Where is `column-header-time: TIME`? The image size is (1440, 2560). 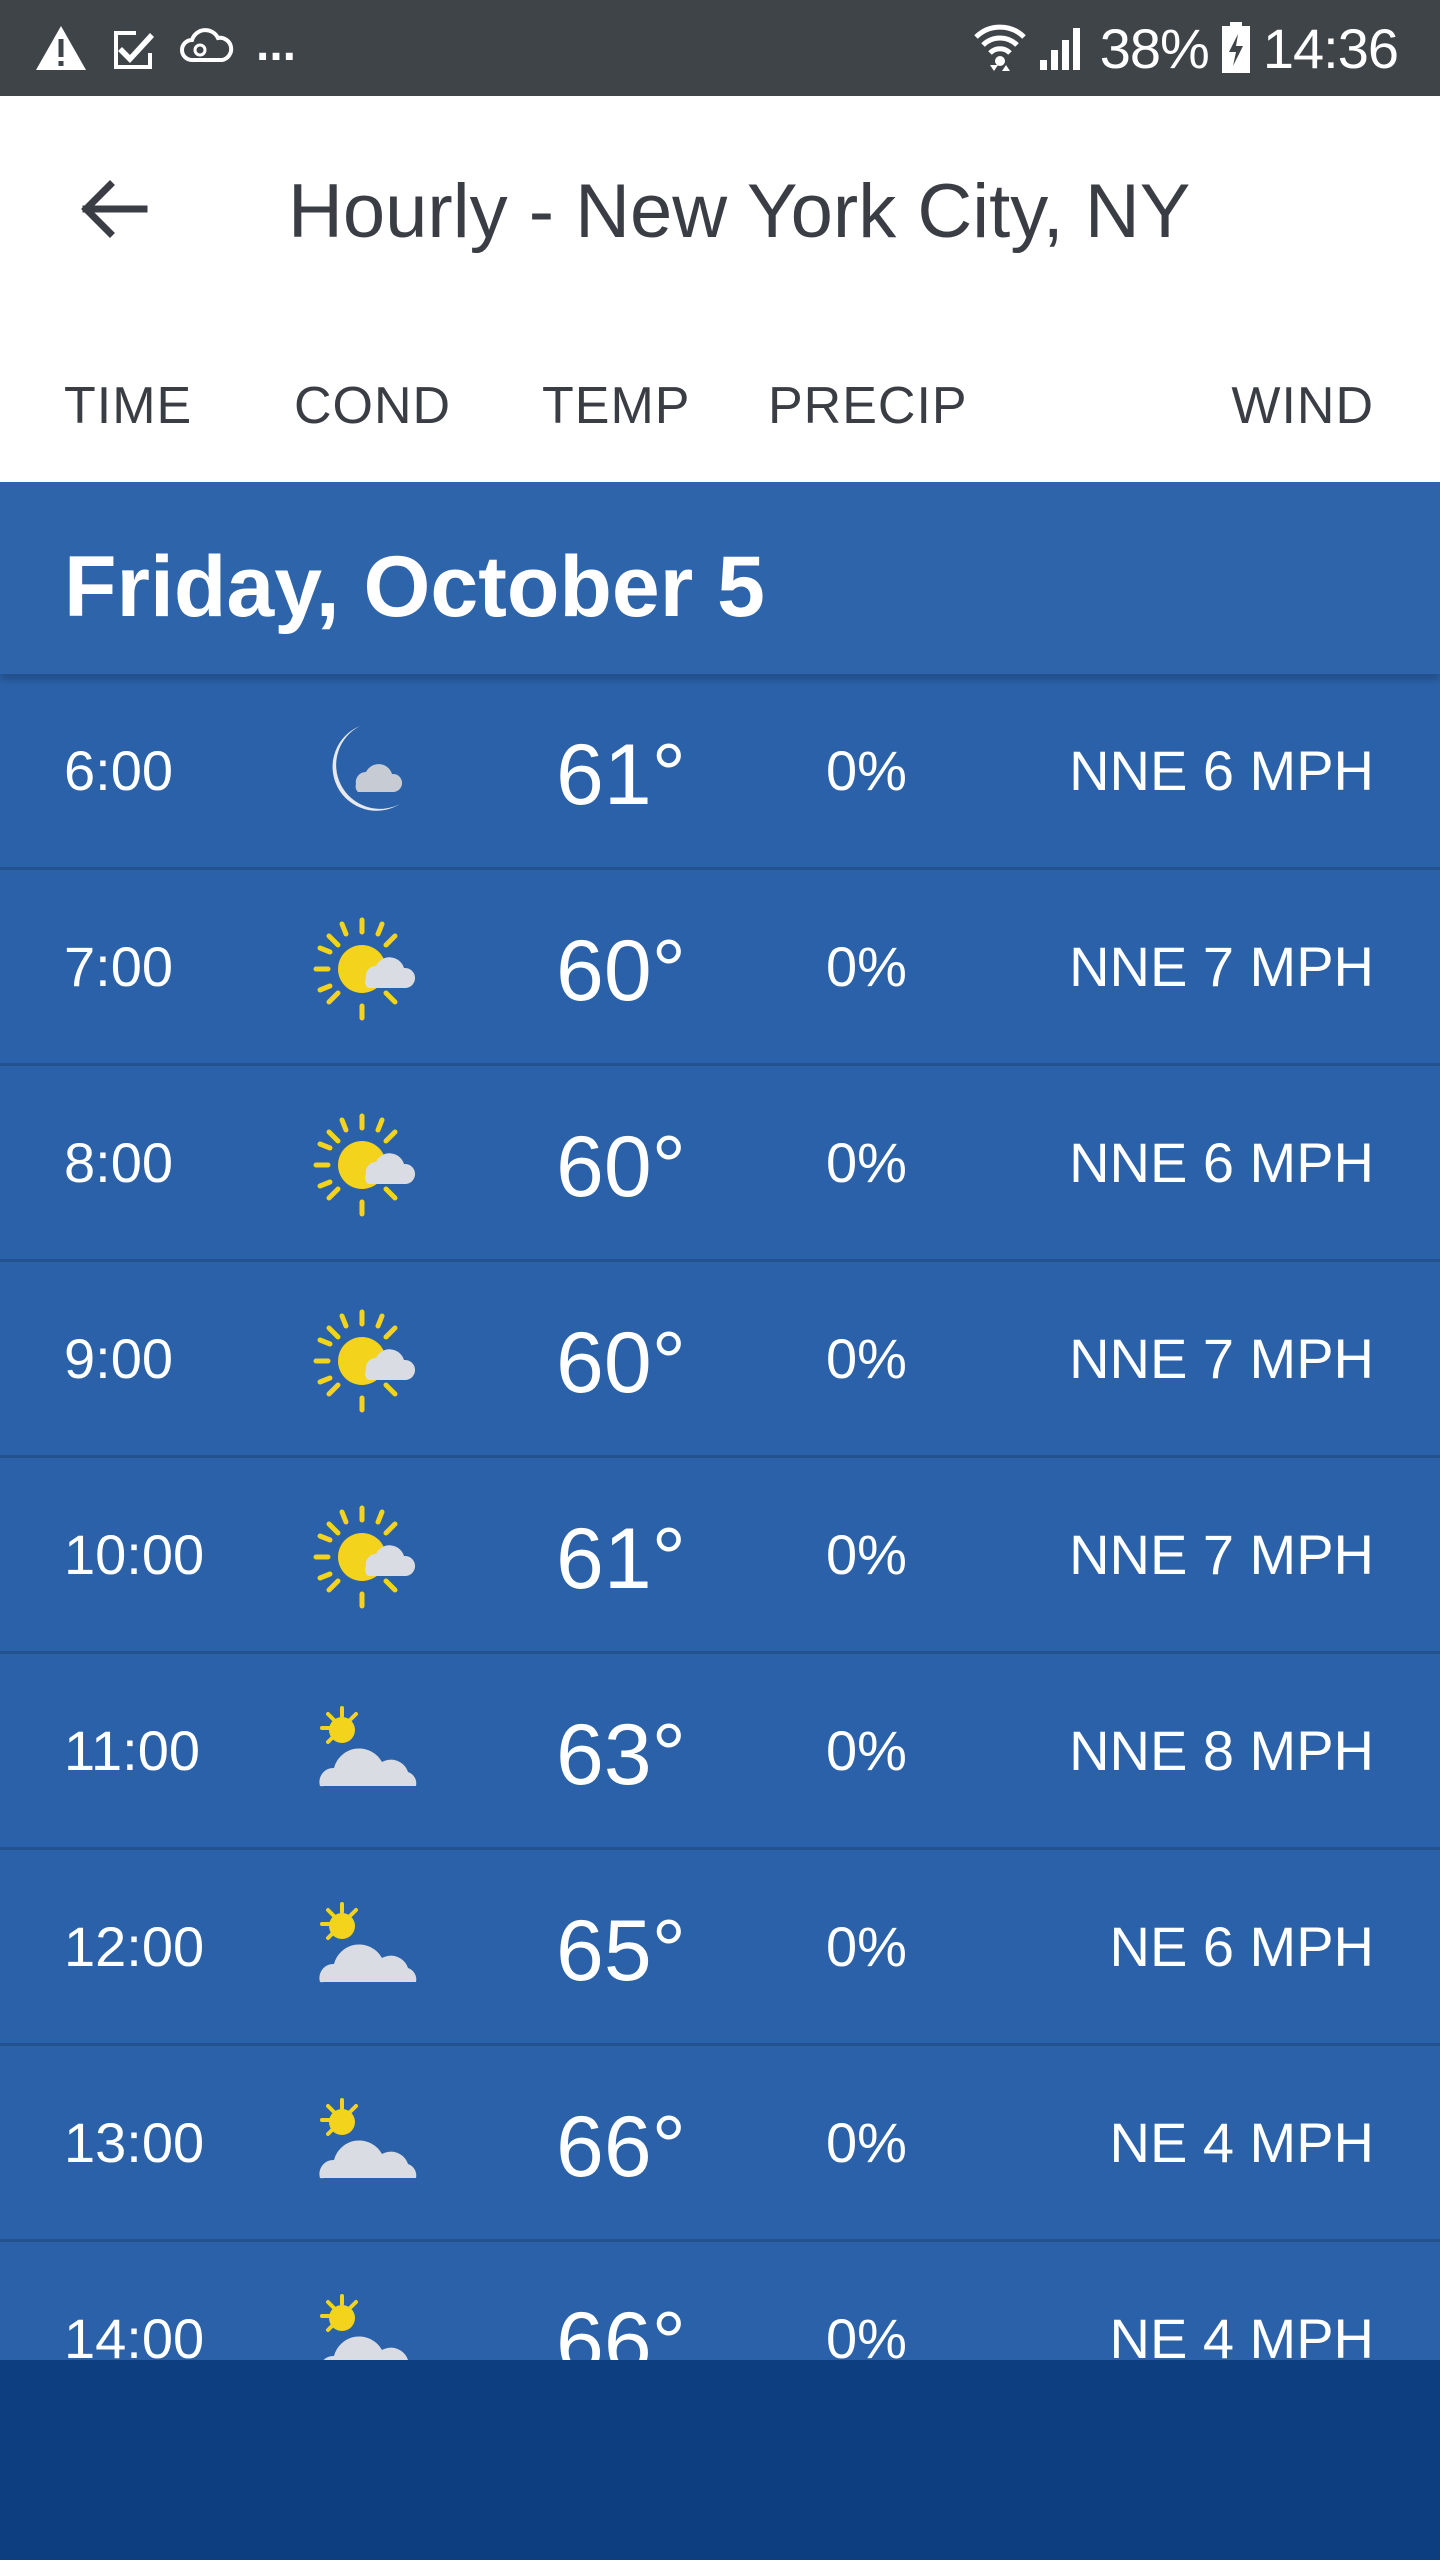 column-header-time: TIME is located at coordinates (128, 406).